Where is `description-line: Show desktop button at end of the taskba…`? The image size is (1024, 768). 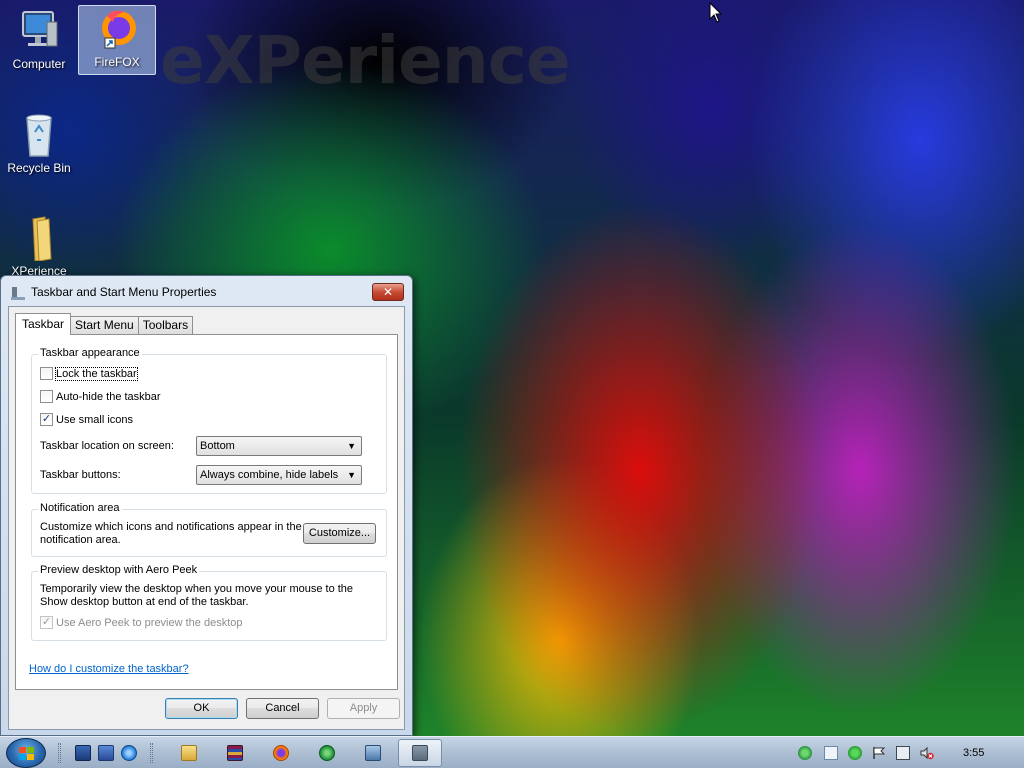
description-line: Show desktop button at end of the taskba… is located at coordinates (144, 602).